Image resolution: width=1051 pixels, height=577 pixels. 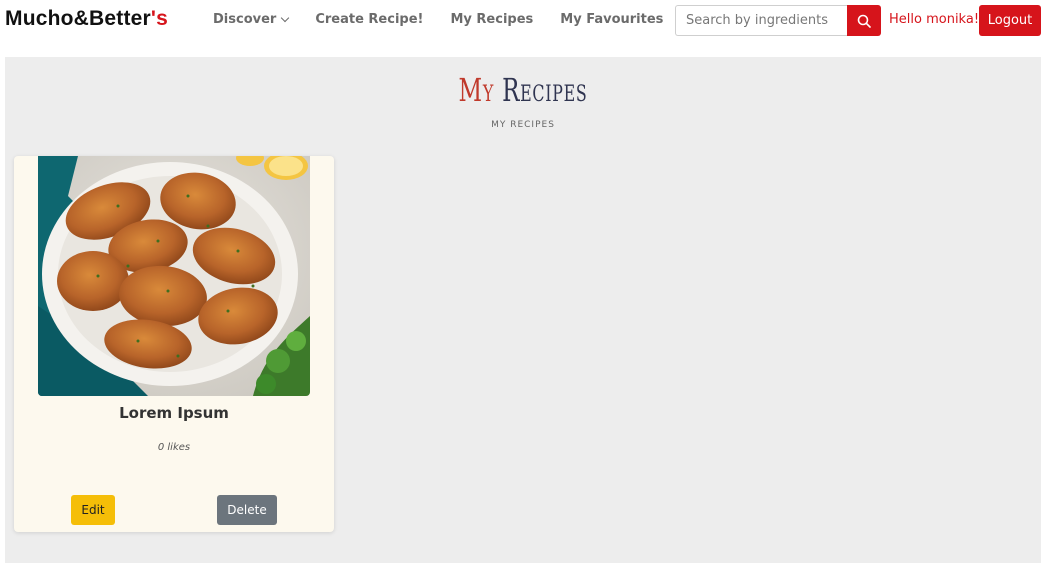 I want to click on nav-create-recipe: Create Recipe!, so click(x=369, y=19).